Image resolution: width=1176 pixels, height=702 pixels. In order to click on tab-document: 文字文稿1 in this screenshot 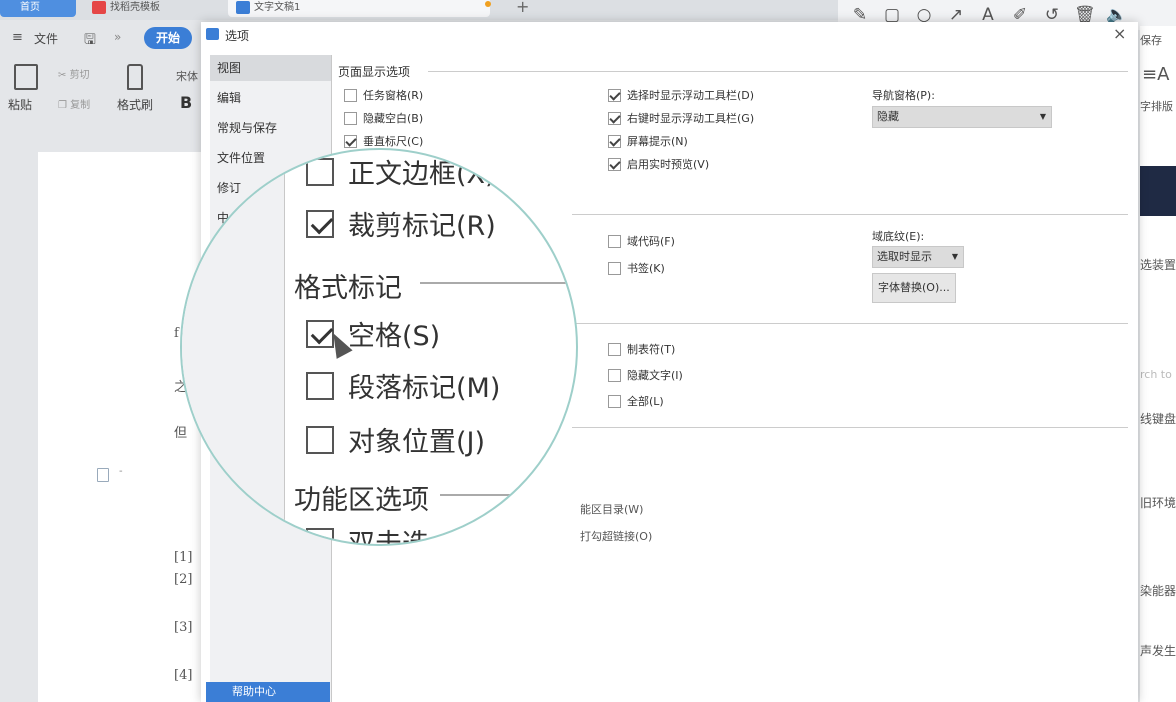, I will do `click(359, 8)`.